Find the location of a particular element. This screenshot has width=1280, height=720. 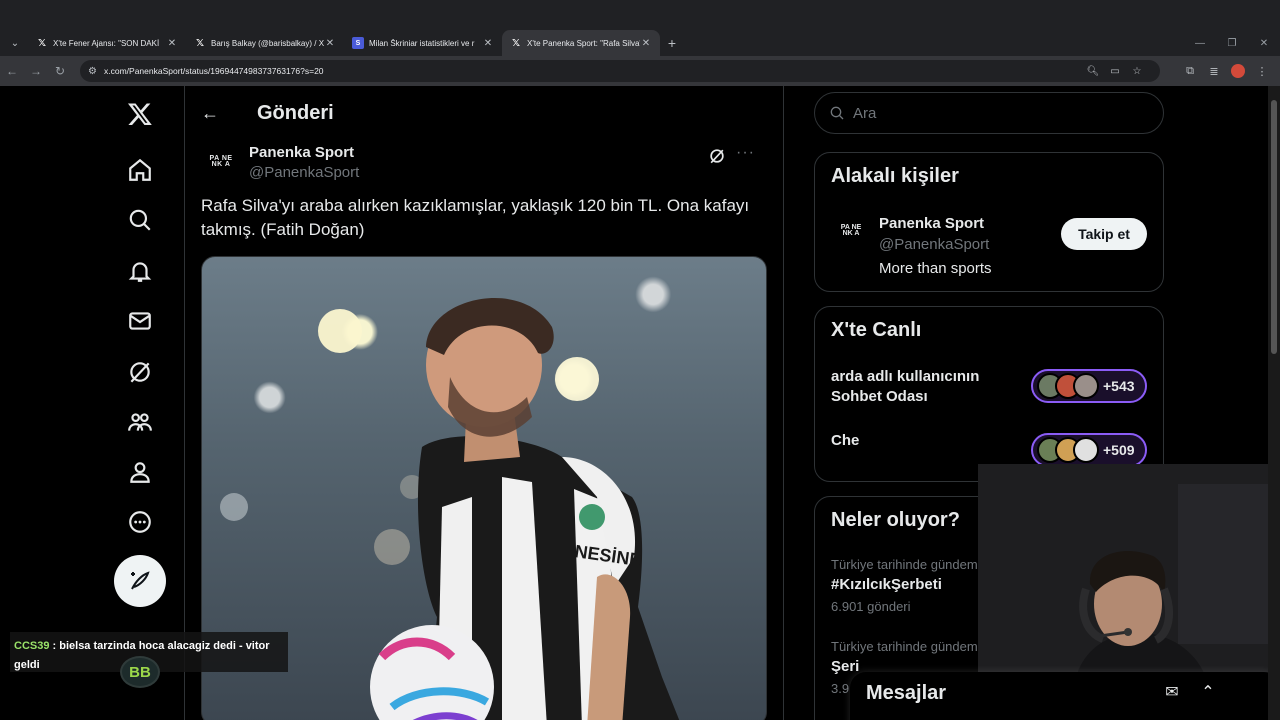

space-join-pill: +543 is located at coordinates (1089, 386).